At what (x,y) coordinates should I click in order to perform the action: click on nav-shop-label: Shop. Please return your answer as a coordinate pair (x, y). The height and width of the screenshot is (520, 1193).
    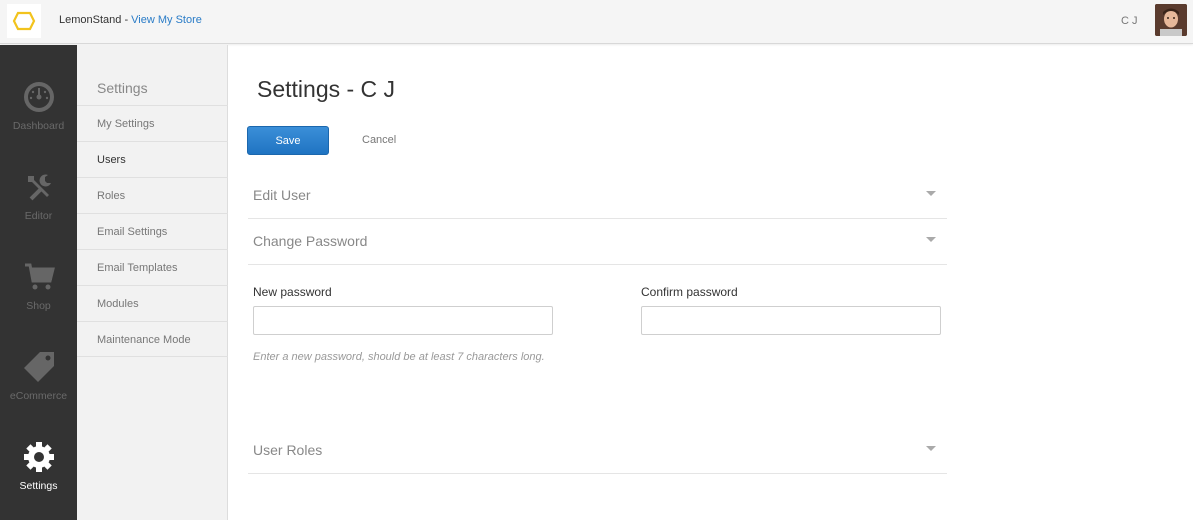
    Looking at the image, I should click on (38, 306).